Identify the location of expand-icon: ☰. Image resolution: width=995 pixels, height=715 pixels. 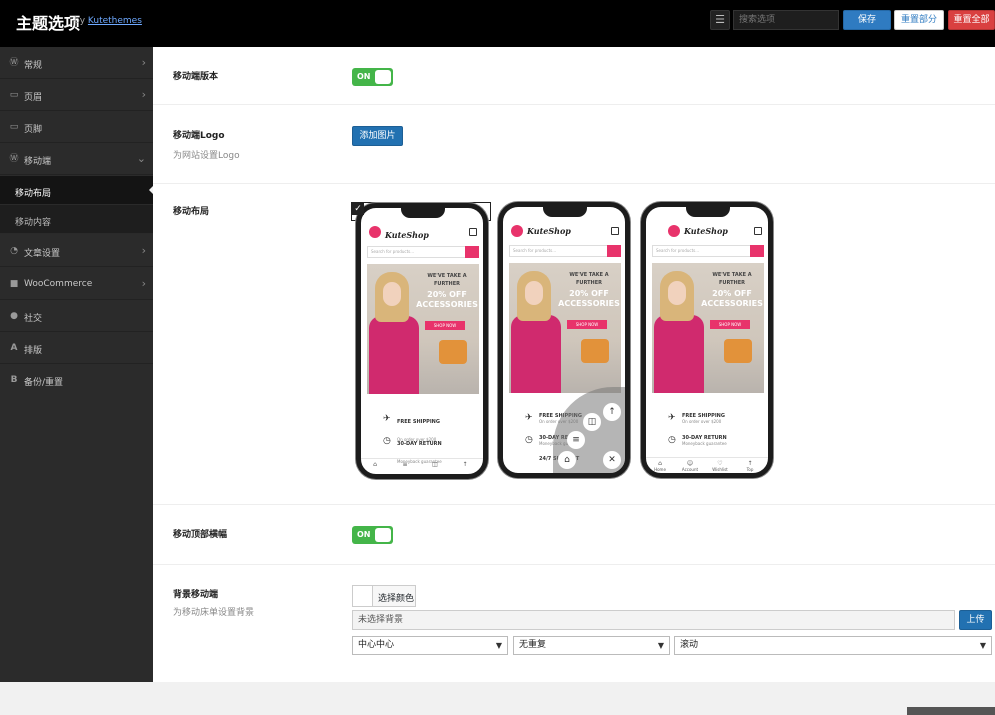
(720, 20).